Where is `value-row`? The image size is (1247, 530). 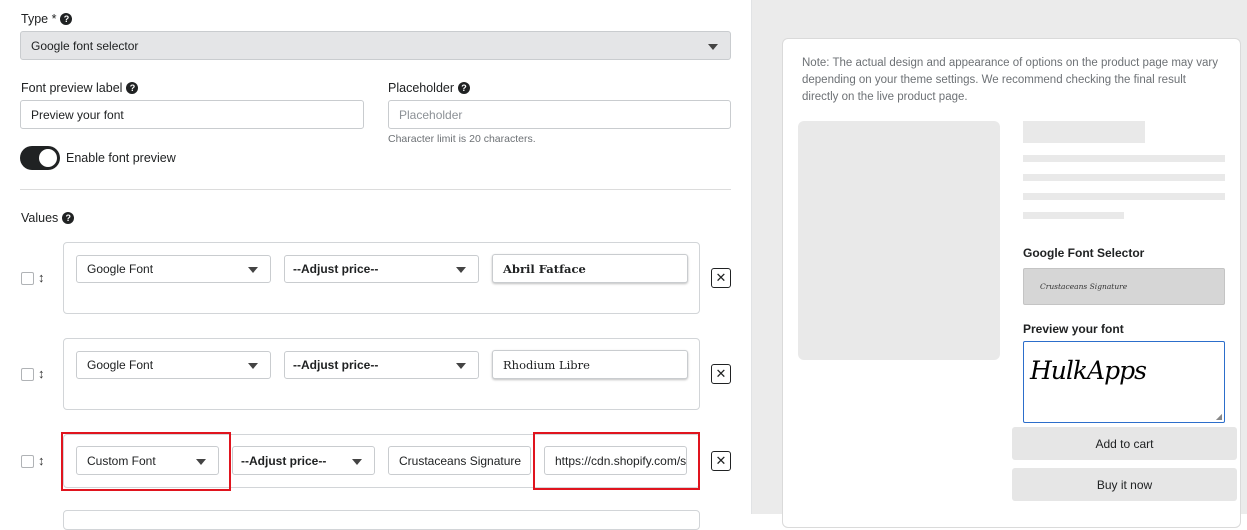
value-row is located at coordinates (381, 520).